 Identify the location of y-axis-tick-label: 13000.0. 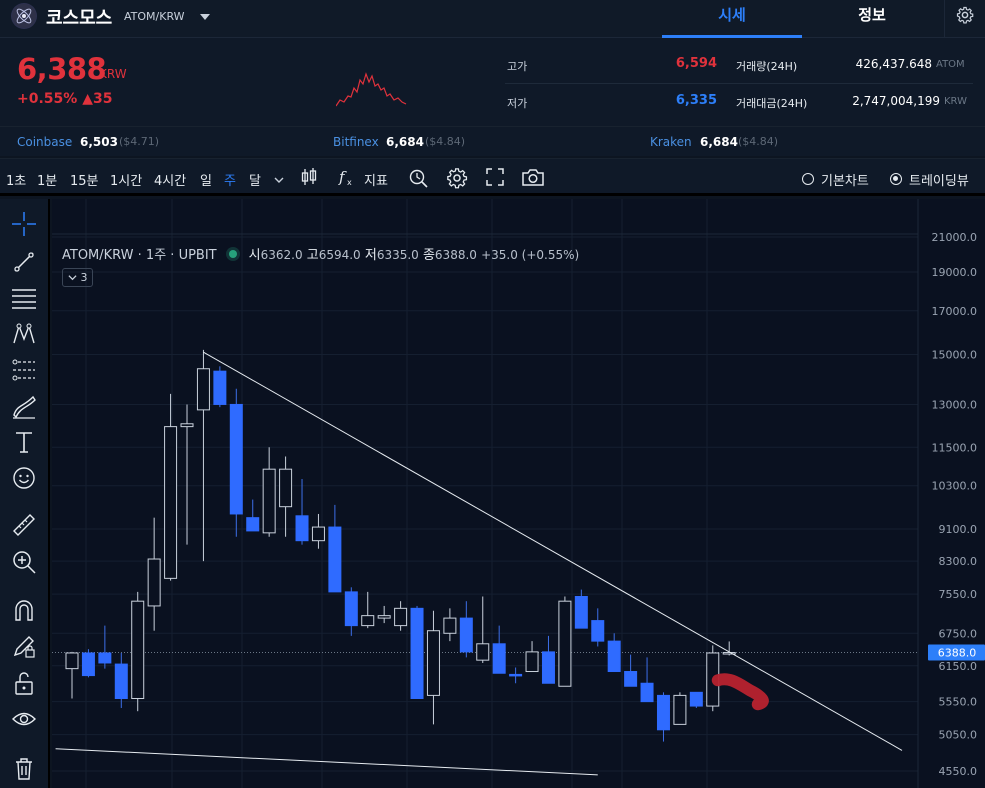
(955, 404).